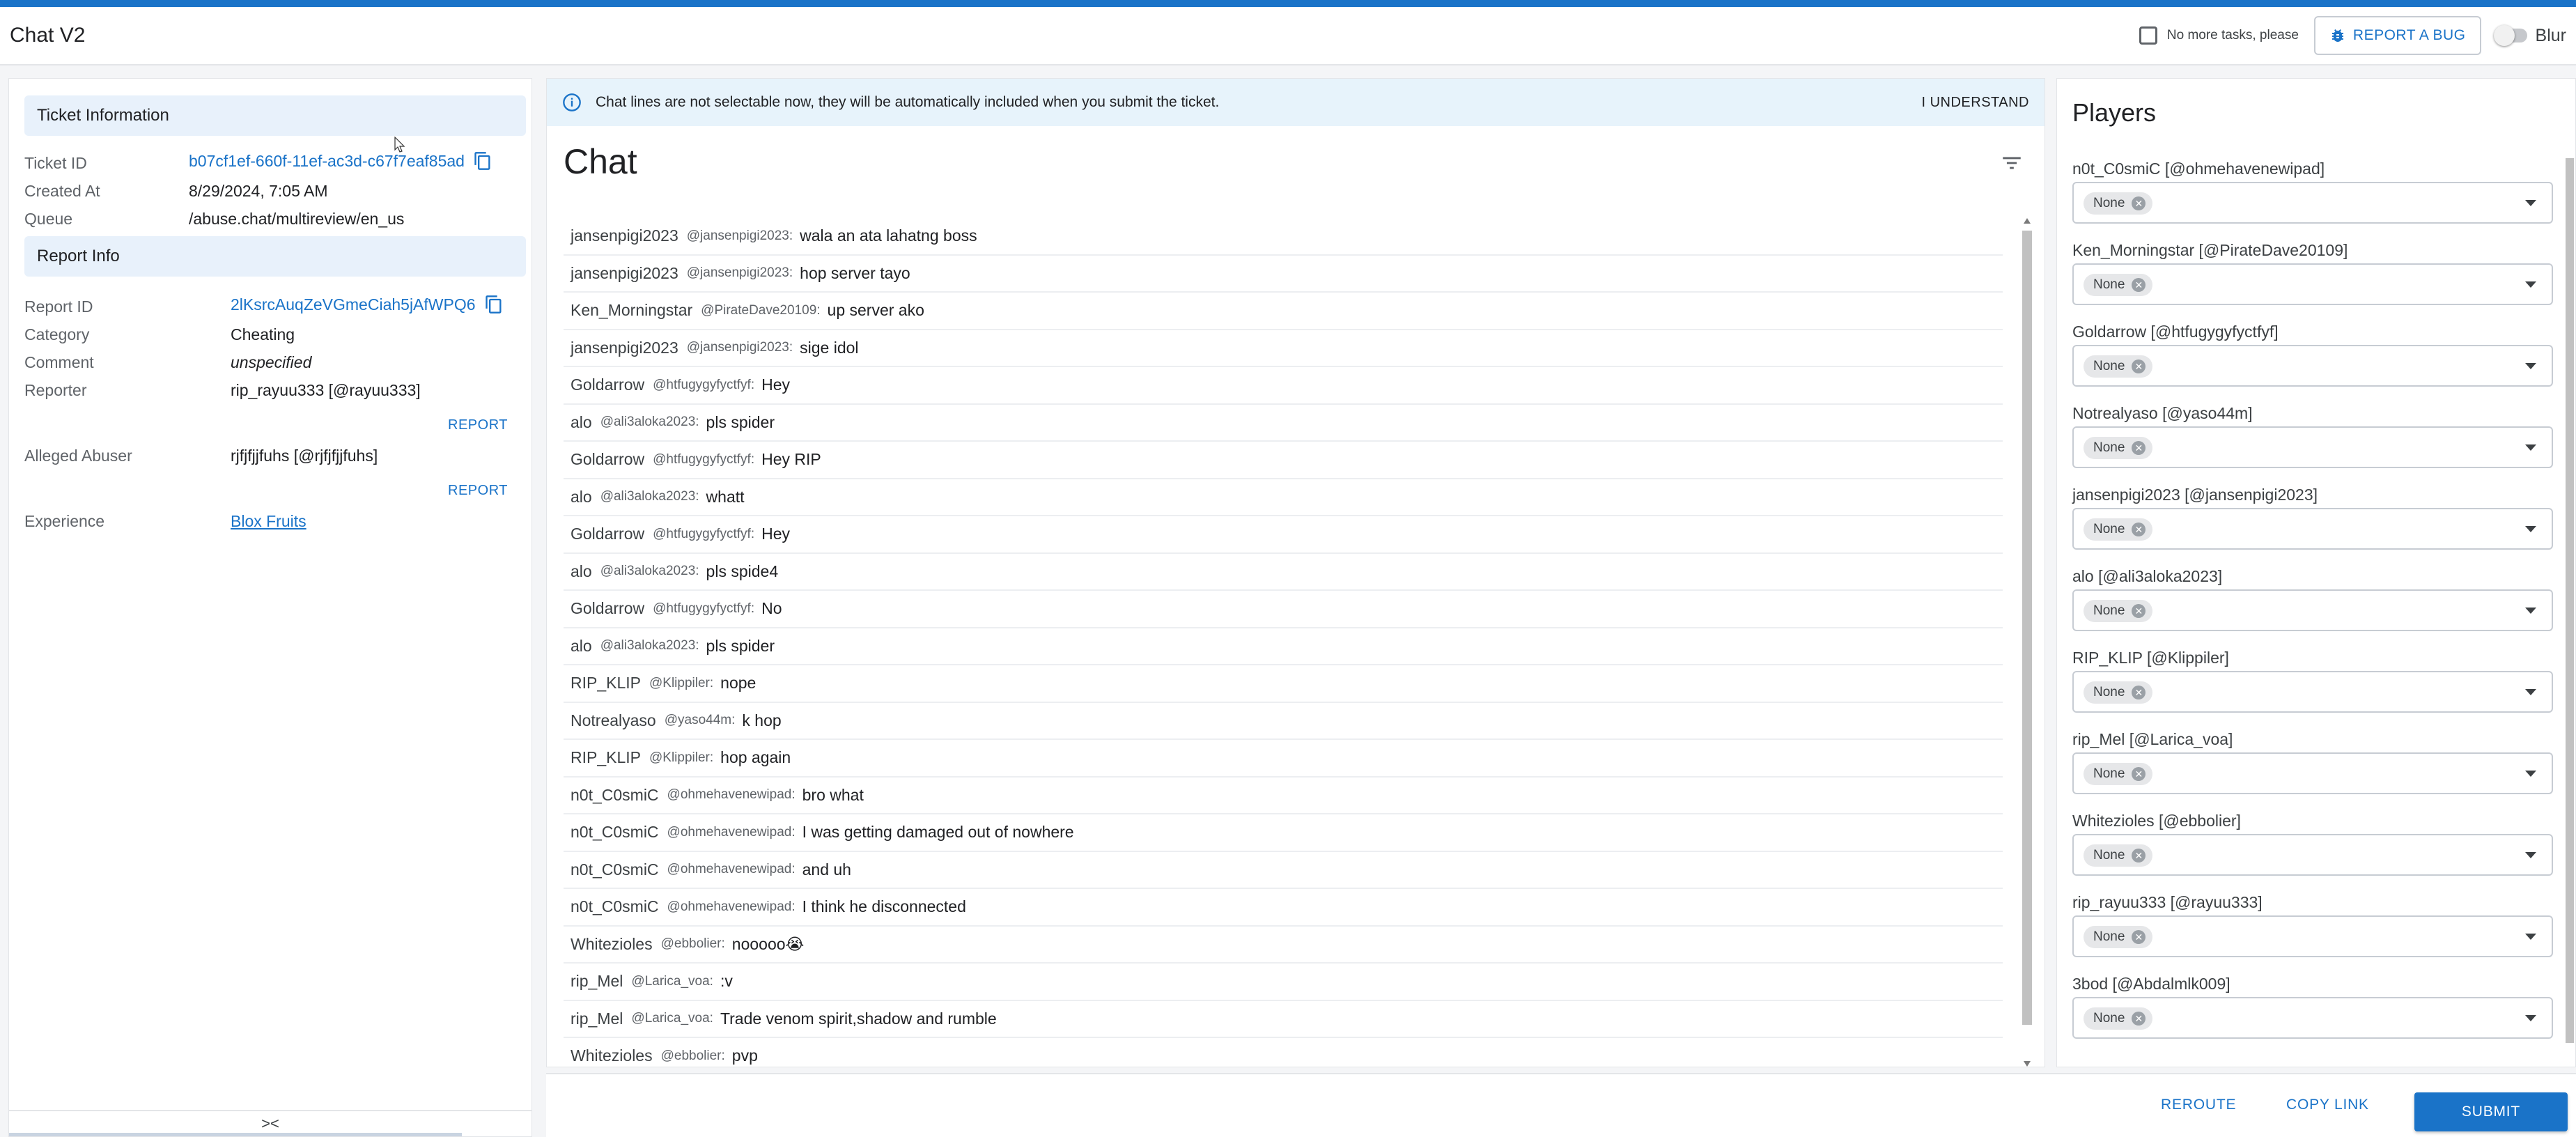  I want to click on collapse-icon: ><, so click(270, 1124).